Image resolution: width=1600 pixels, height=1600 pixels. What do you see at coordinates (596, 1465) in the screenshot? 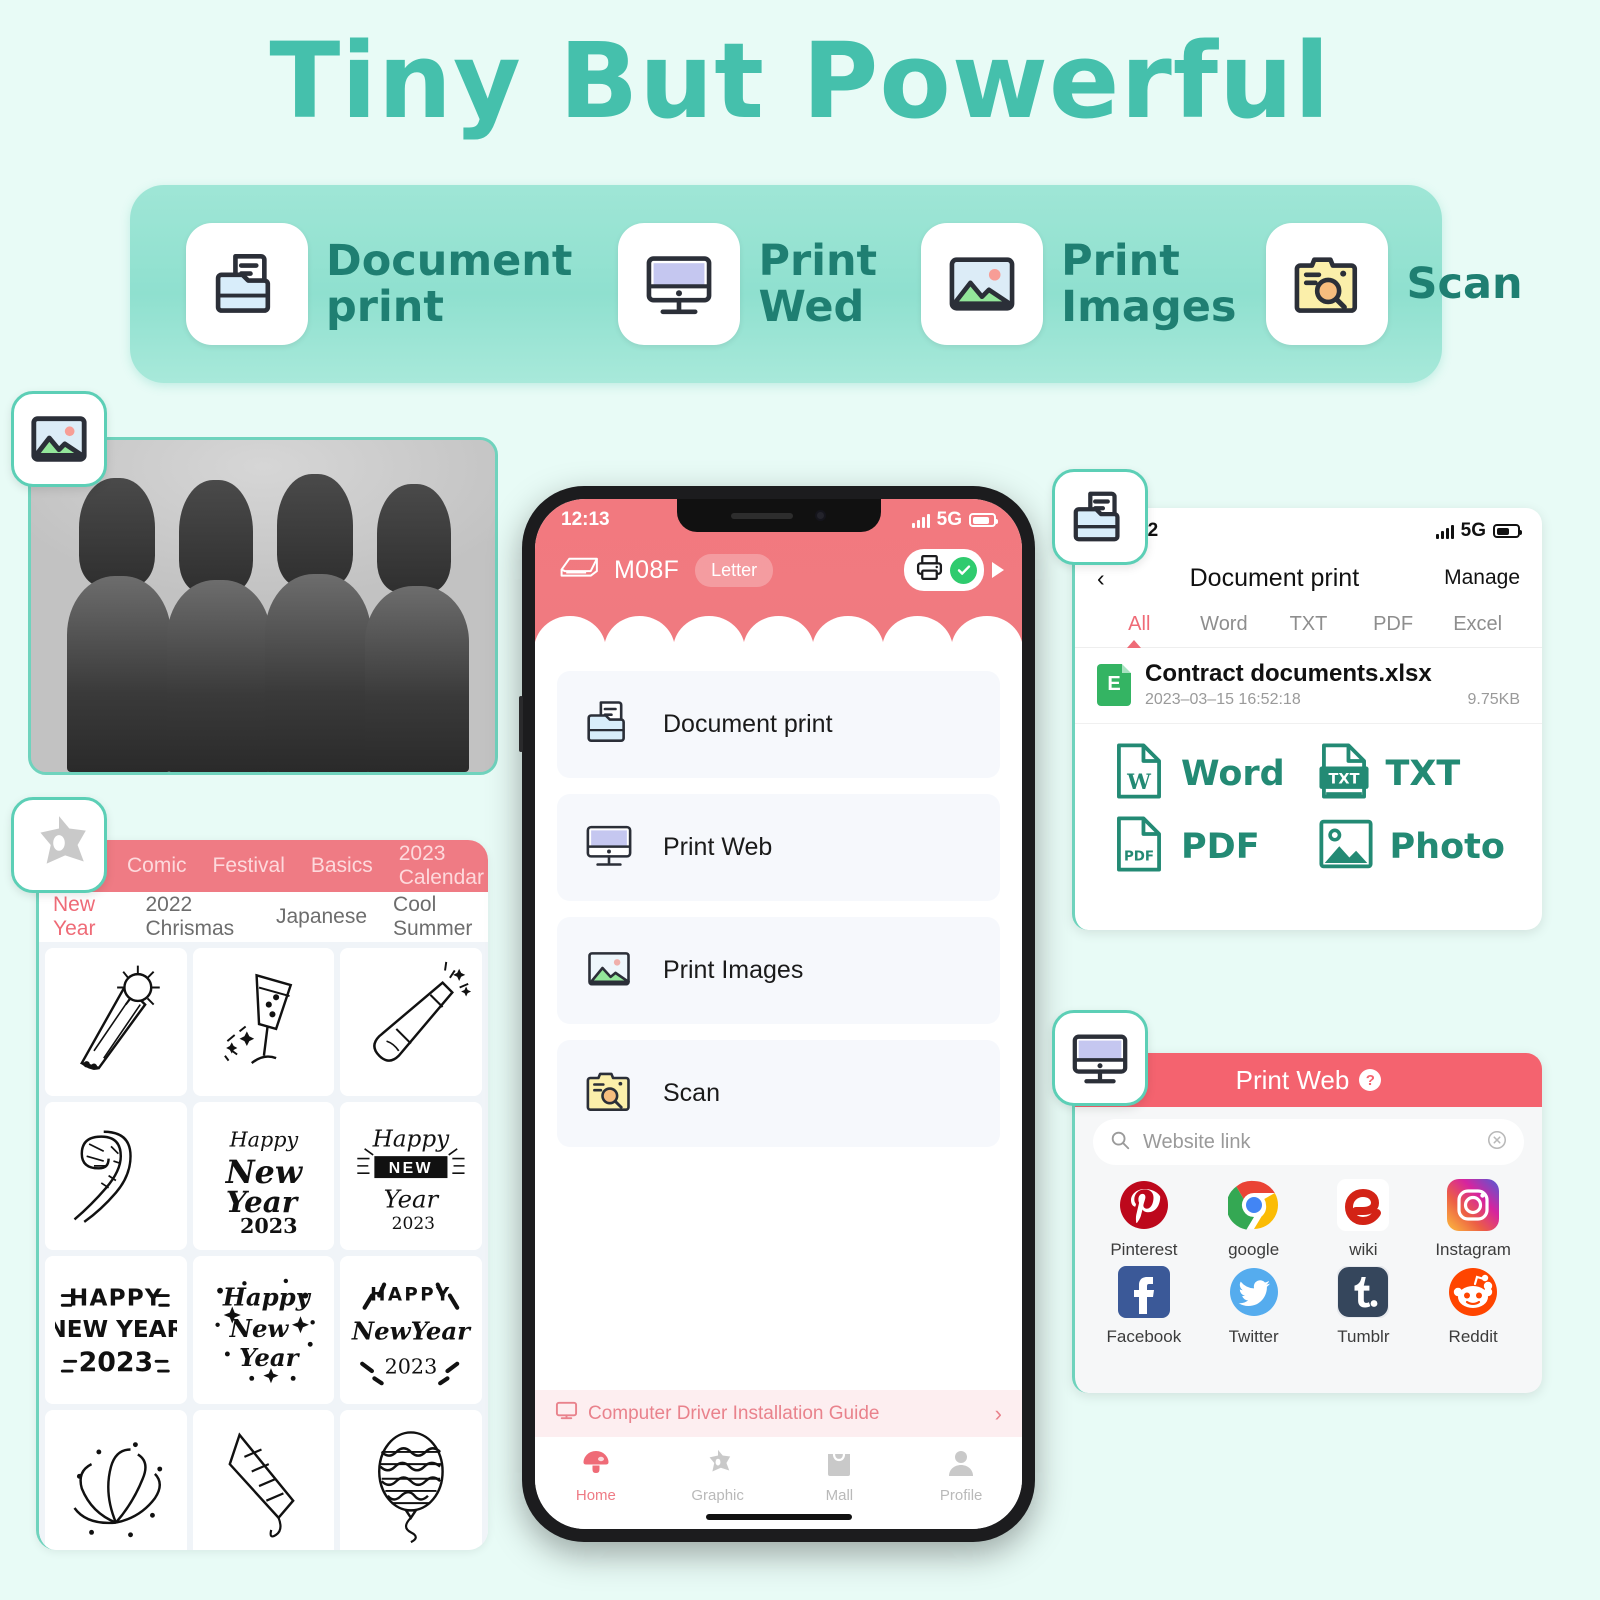
I see `home-mushroom-icon` at bounding box center [596, 1465].